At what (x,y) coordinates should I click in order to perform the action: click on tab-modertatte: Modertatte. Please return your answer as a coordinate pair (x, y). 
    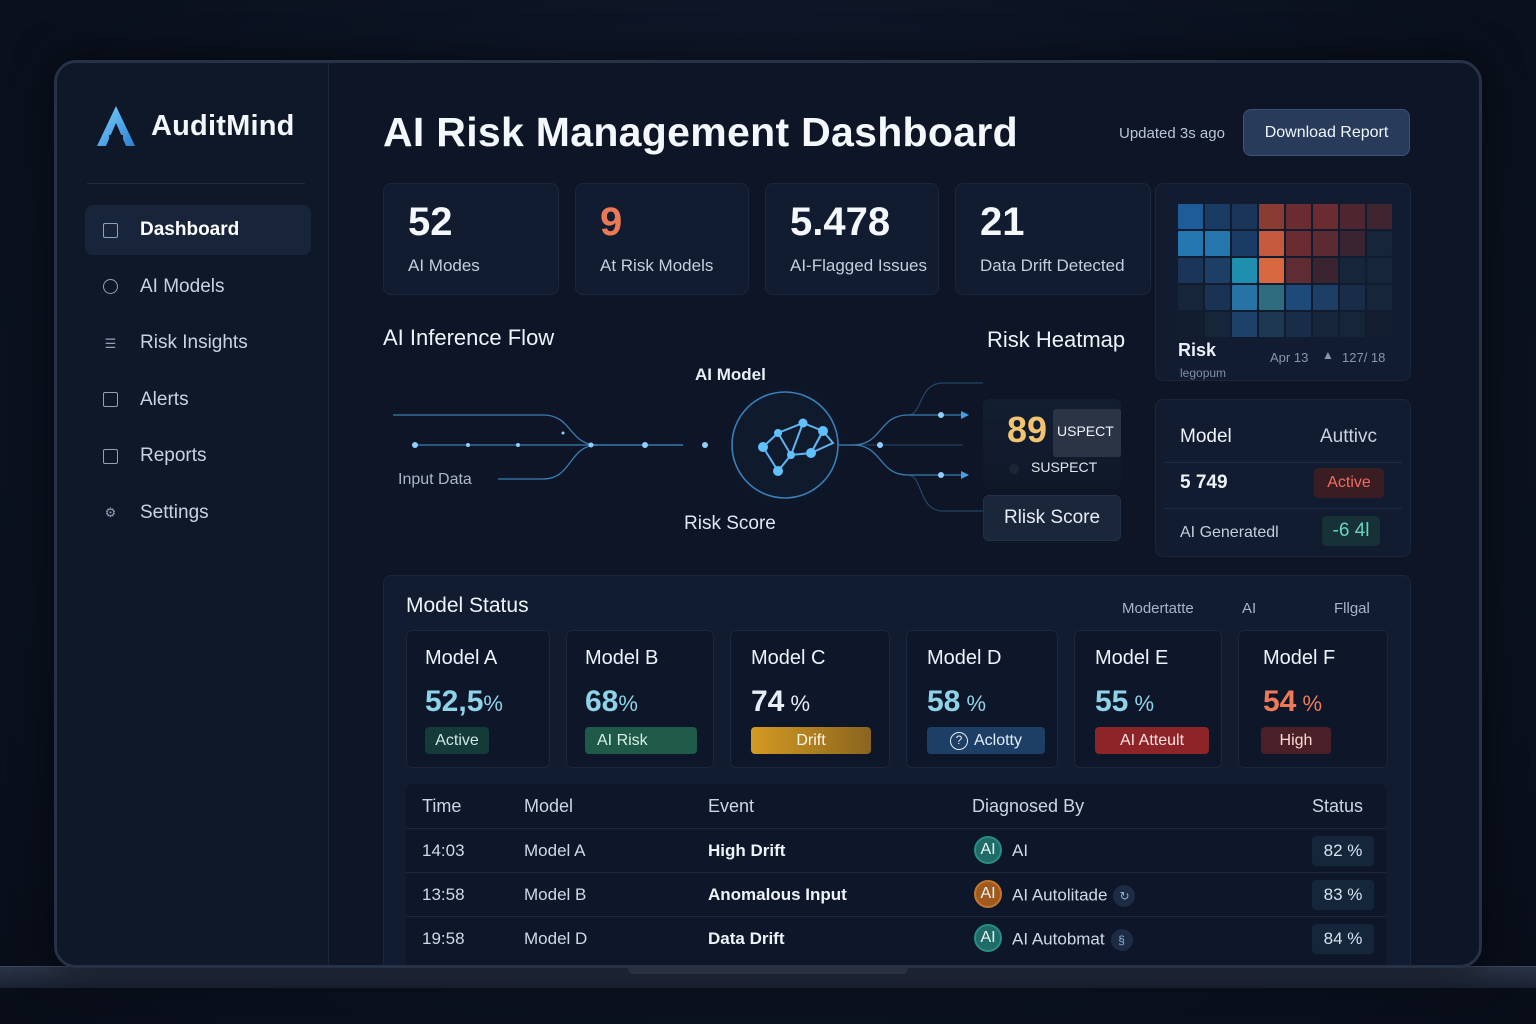
    Looking at the image, I should click on (1158, 608).